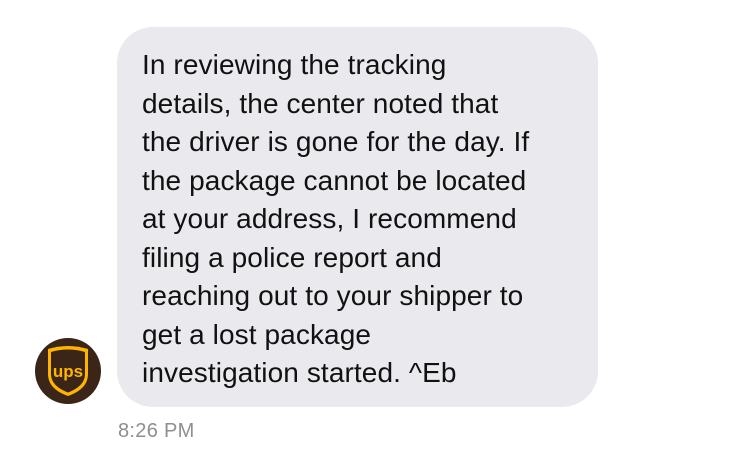 The height and width of the screenshot is (460, 735). What do you see at coordinates (333, 295) in the screenshot?
I see `message-line: reaching out to your shipper to` at bounding box center [333, 295].